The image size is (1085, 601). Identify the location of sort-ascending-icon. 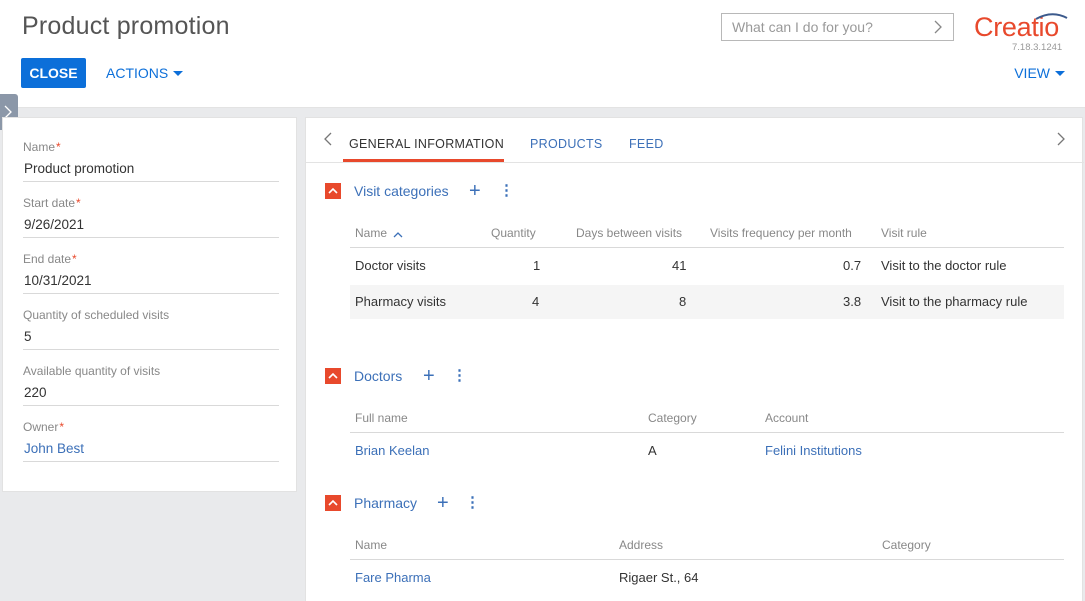
(398, 234).